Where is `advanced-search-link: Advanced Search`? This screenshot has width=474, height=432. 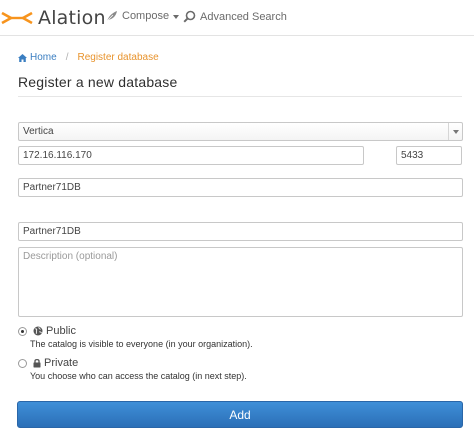
advanced-search-link: Advanced Search is located at coordinates (235, 16).